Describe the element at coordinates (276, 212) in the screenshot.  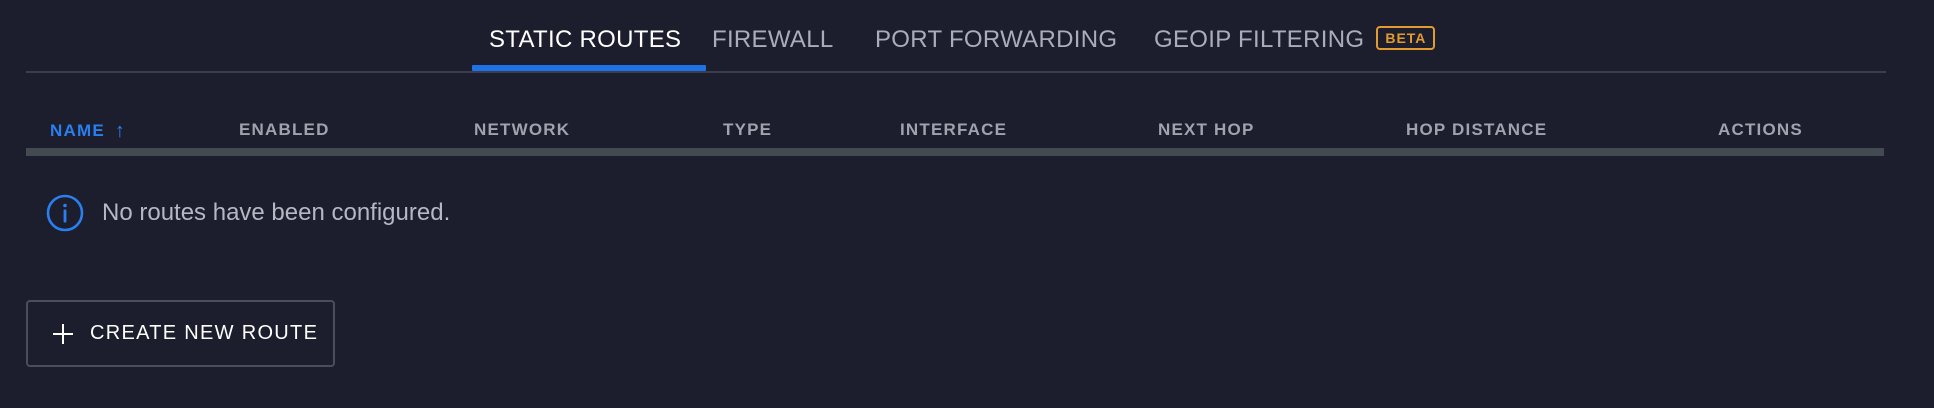
I see `empty-state-message: No routes have been configured.` at that location.